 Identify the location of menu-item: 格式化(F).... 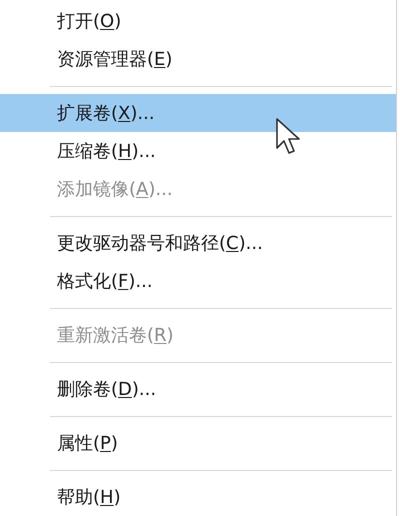
(198, 281).